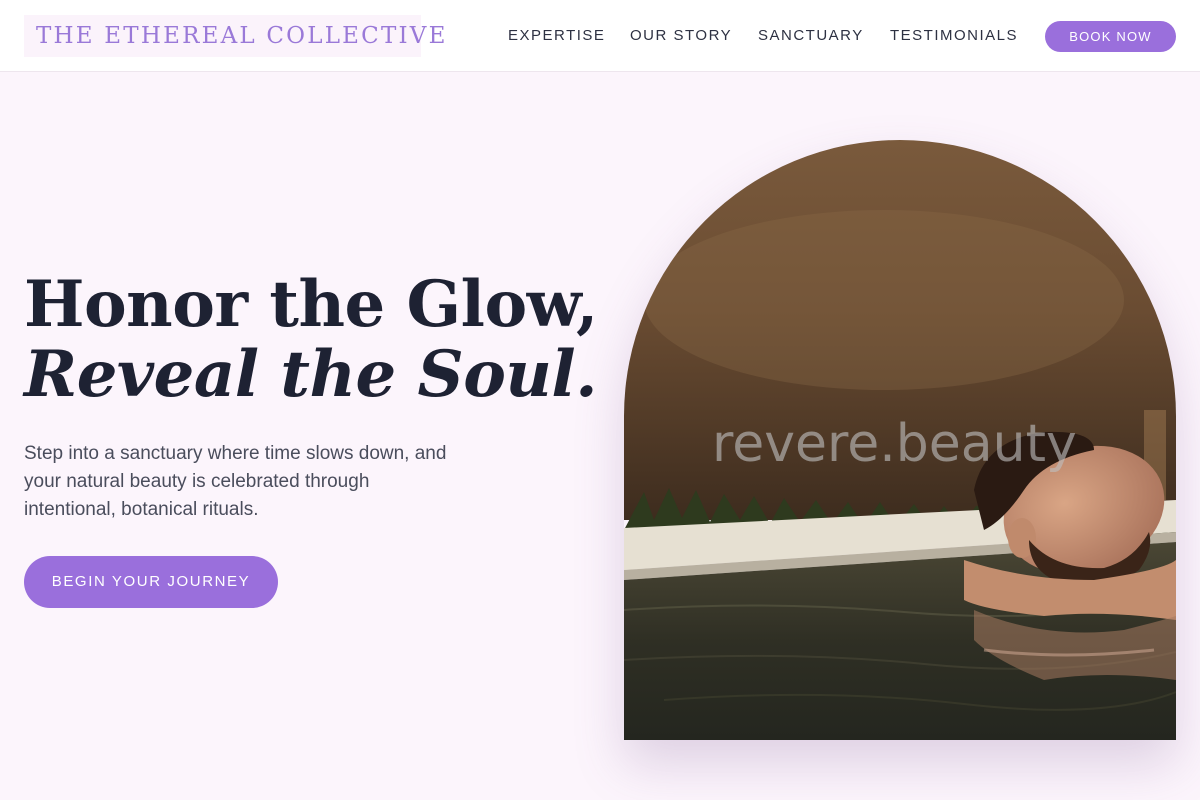 This screenshot has height=800, width=1200. What do you see at coordinates (1110, 36) in the screenshot?
I see `book-now-button: BOOK NOW` at bounding box center [1110, 36].